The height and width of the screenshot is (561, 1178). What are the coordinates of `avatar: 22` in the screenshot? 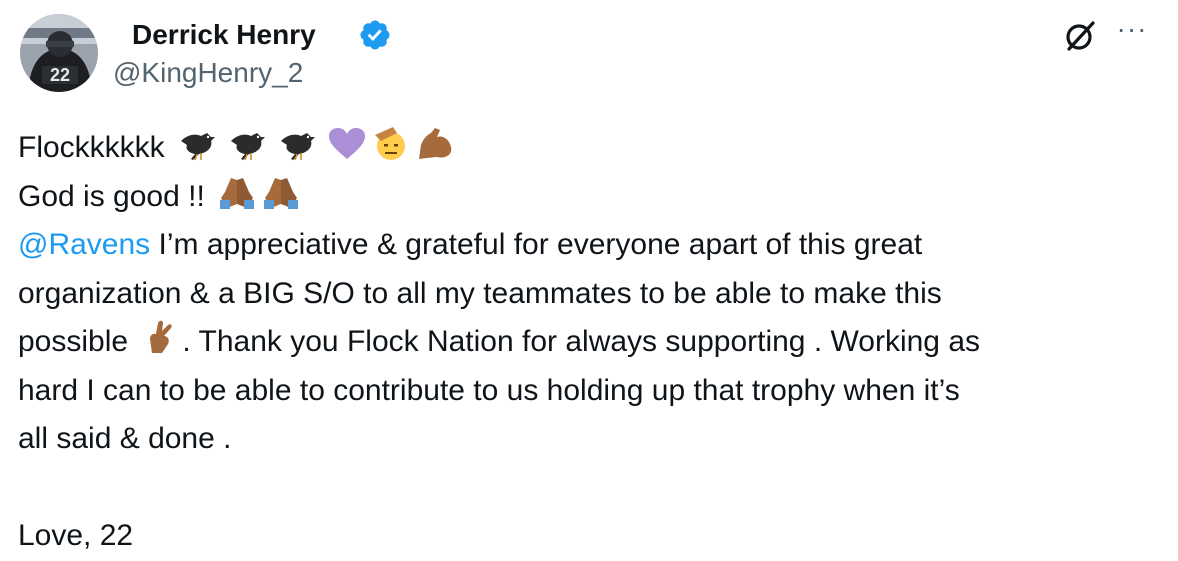 It's located at (59, 53).